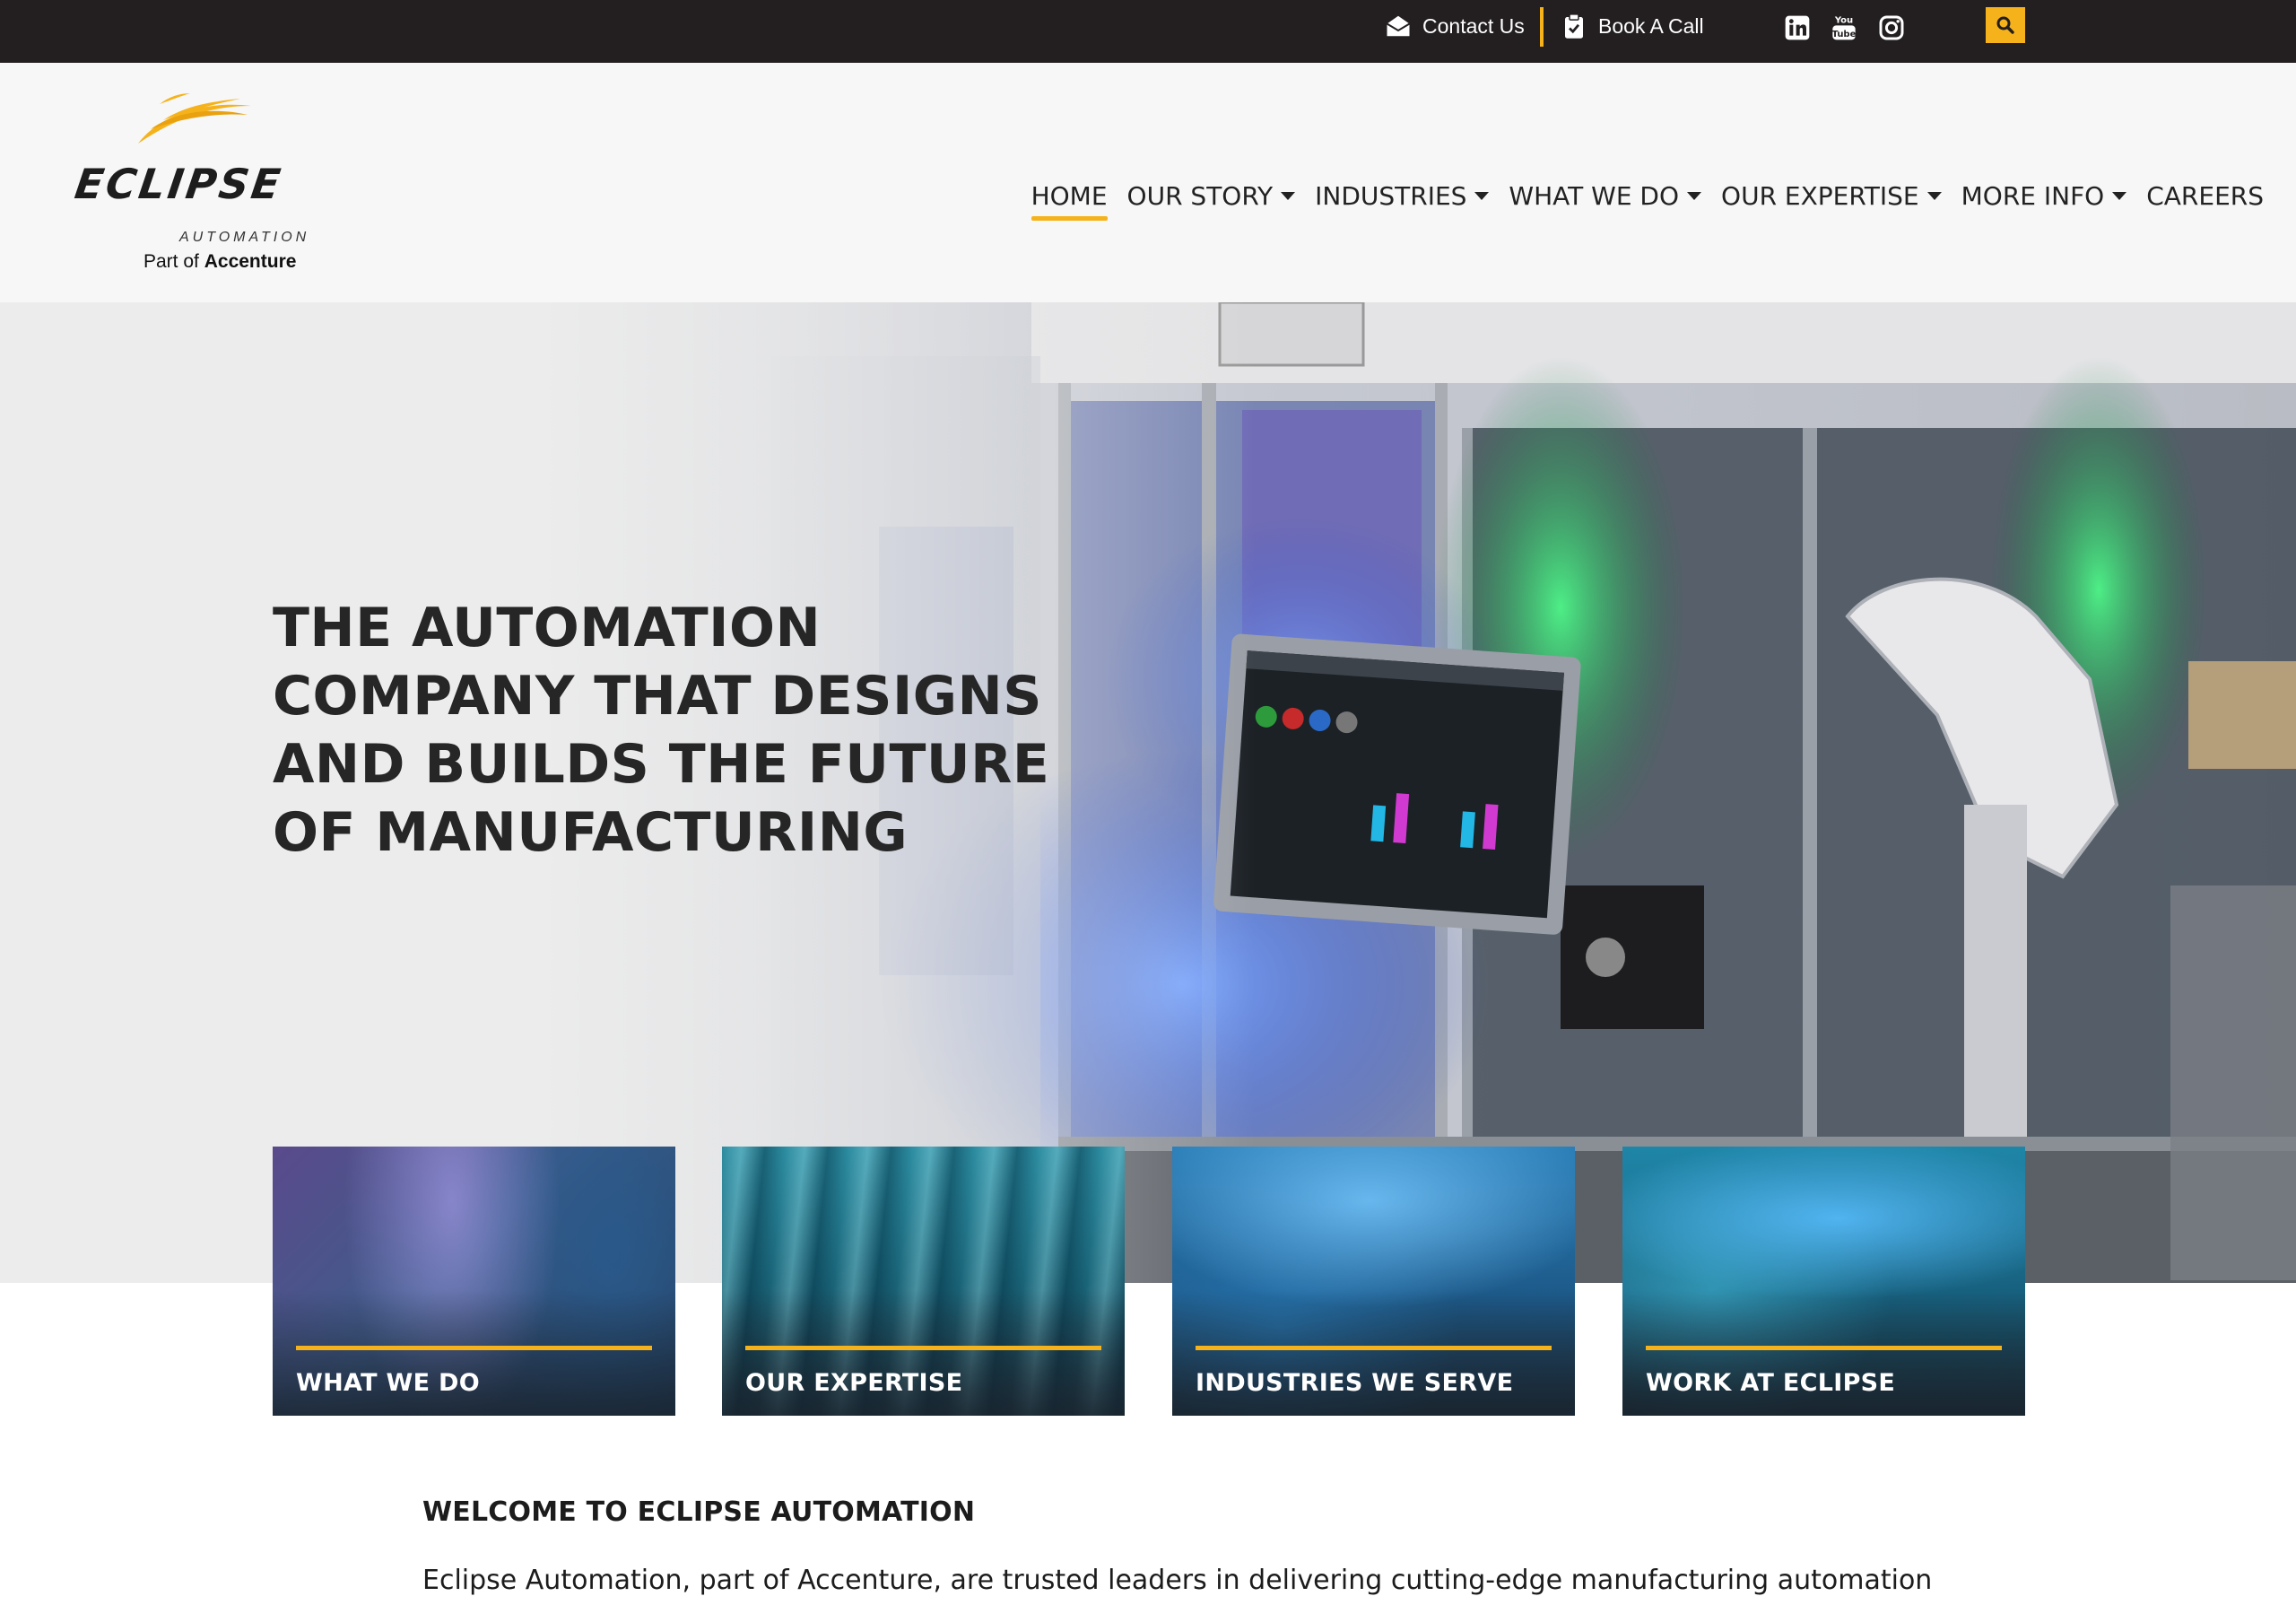 This screenshot has height=1605, width=2296. Describe the element at coordinates (1473, 25) in the screenshot. I see `contact-us-label: Contact Us` at that location.